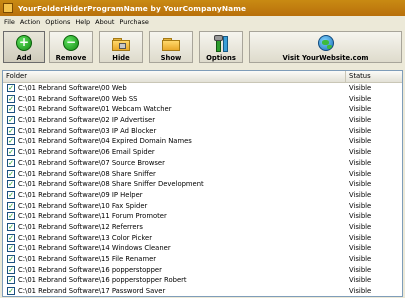  I want to click on menu-help: Help, so click(82, 22).